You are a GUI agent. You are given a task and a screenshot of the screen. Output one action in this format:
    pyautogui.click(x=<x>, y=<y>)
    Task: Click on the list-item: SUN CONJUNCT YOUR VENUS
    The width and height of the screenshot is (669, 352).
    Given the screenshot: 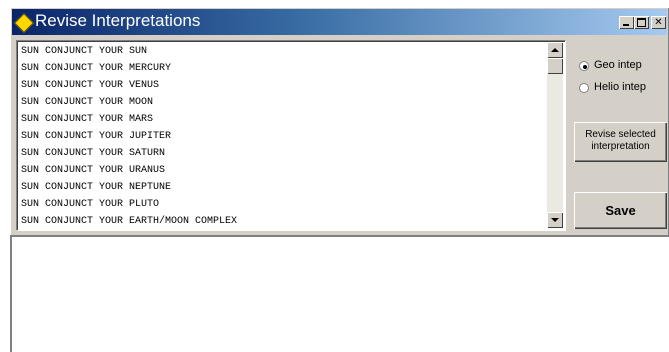 What is the action you would take?
    pyautogui.click(x=281, y=86)
    